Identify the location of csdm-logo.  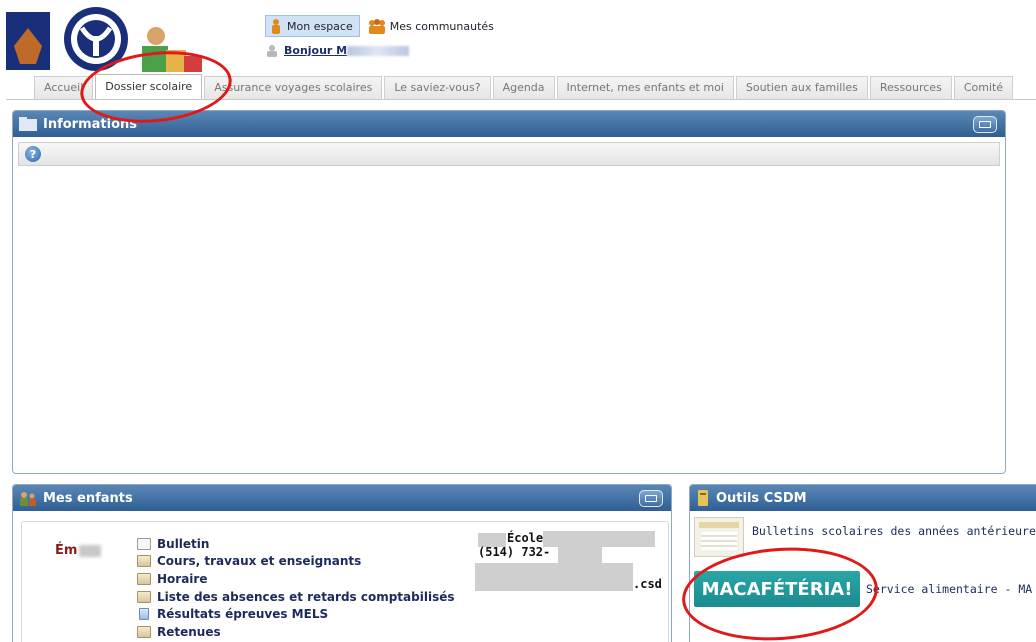
(106, 41).